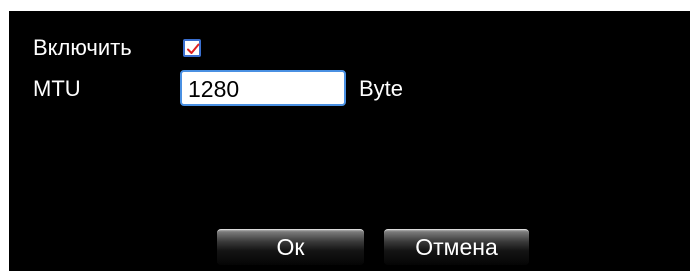 The height and width of the screenshot is (271, 699). What do you see at coordinates (290, 247) in the screenshot?
I see `ok-button: Ок` at bounding box center [290, 247].